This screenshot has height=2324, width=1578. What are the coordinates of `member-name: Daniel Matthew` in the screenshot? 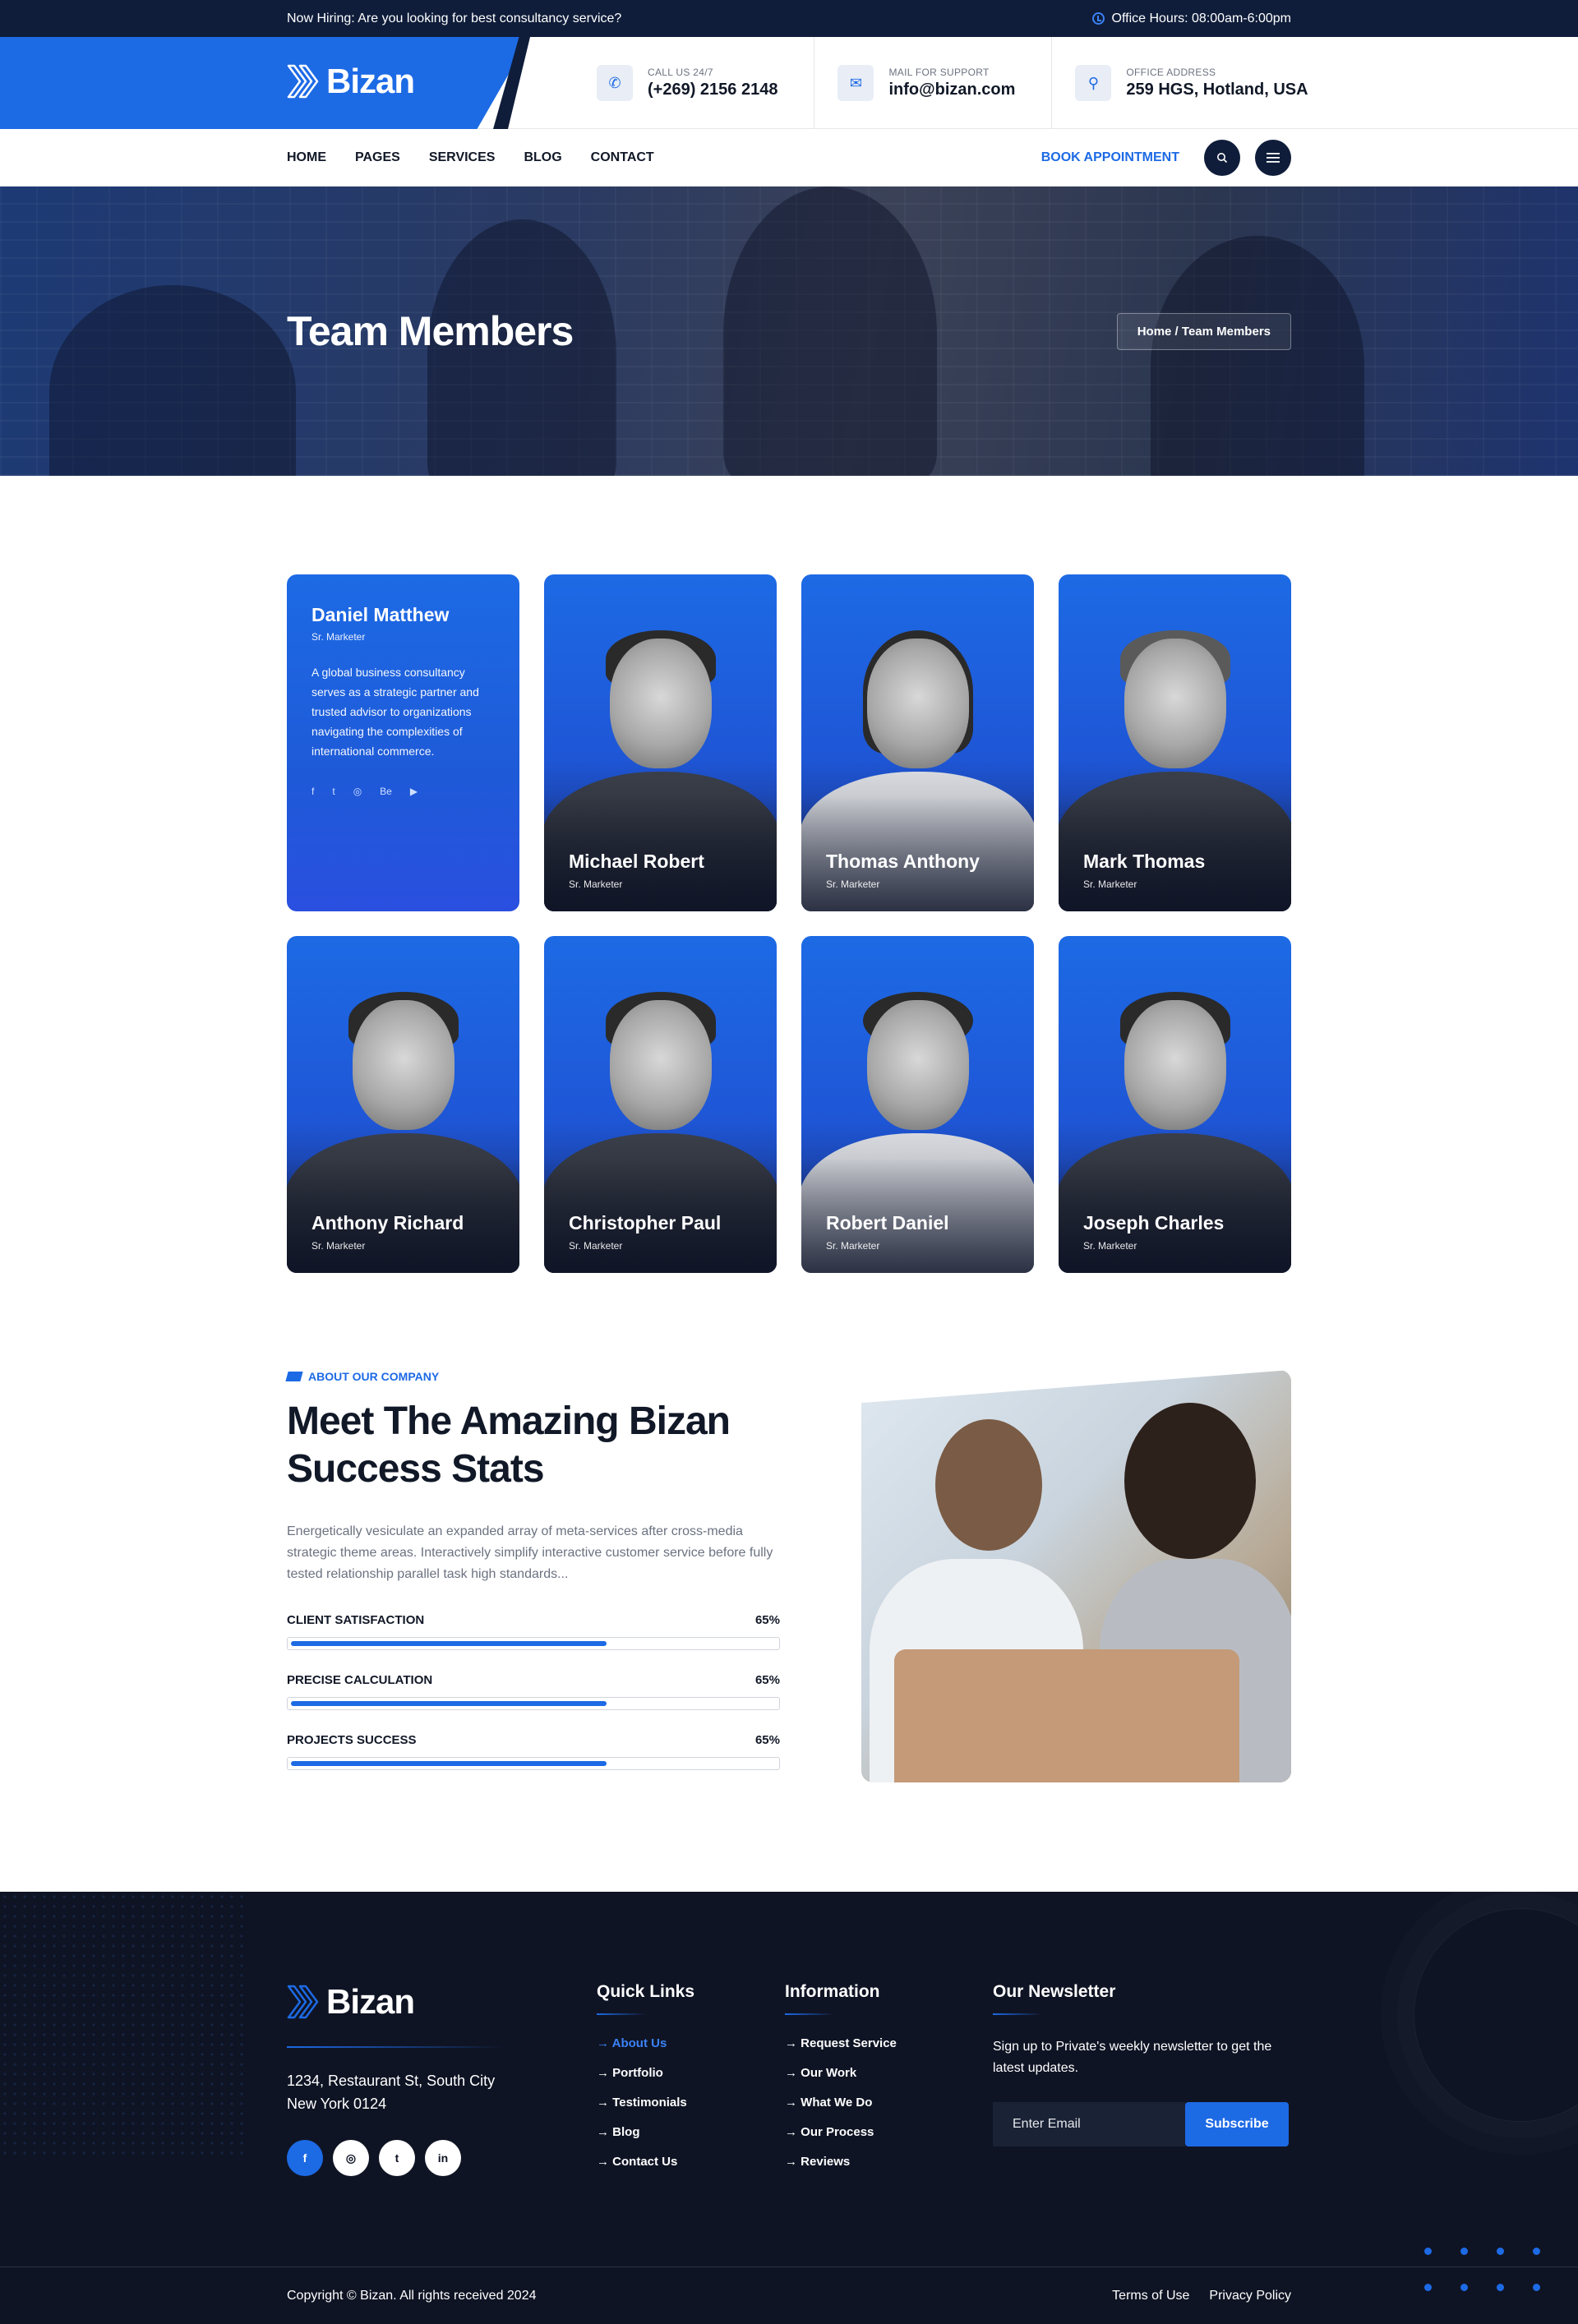 It's located at (380, 614).